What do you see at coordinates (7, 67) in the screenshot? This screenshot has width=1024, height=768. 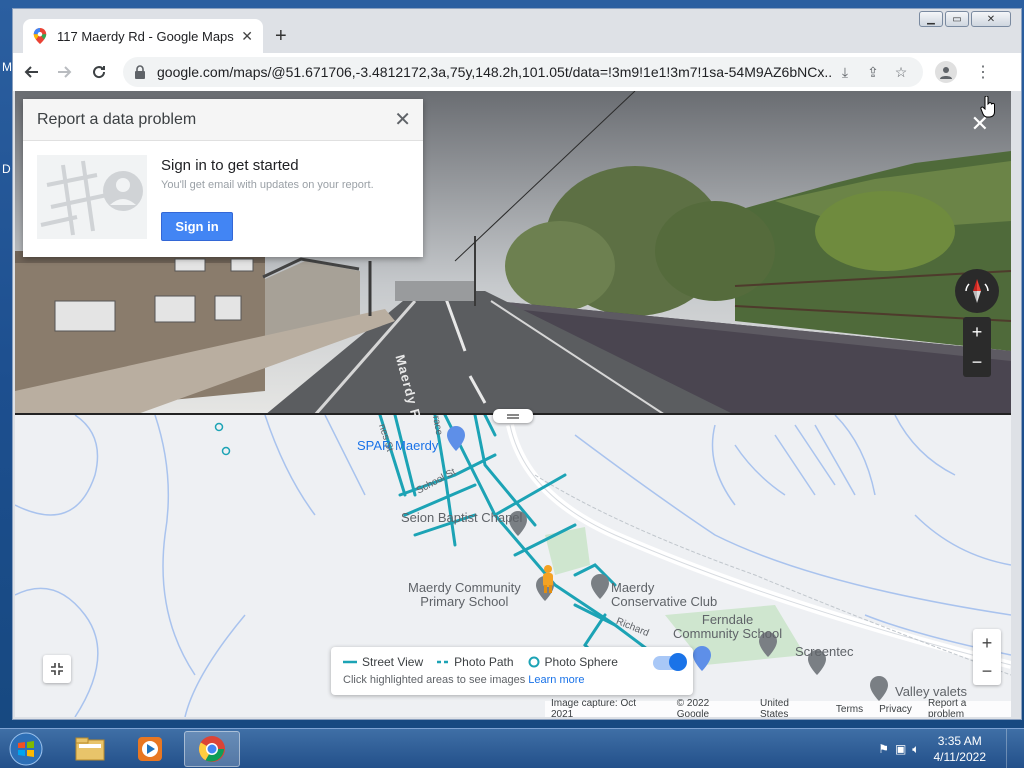 I see `desktop-edge-glyph: M` at bounding box center [7, 67].